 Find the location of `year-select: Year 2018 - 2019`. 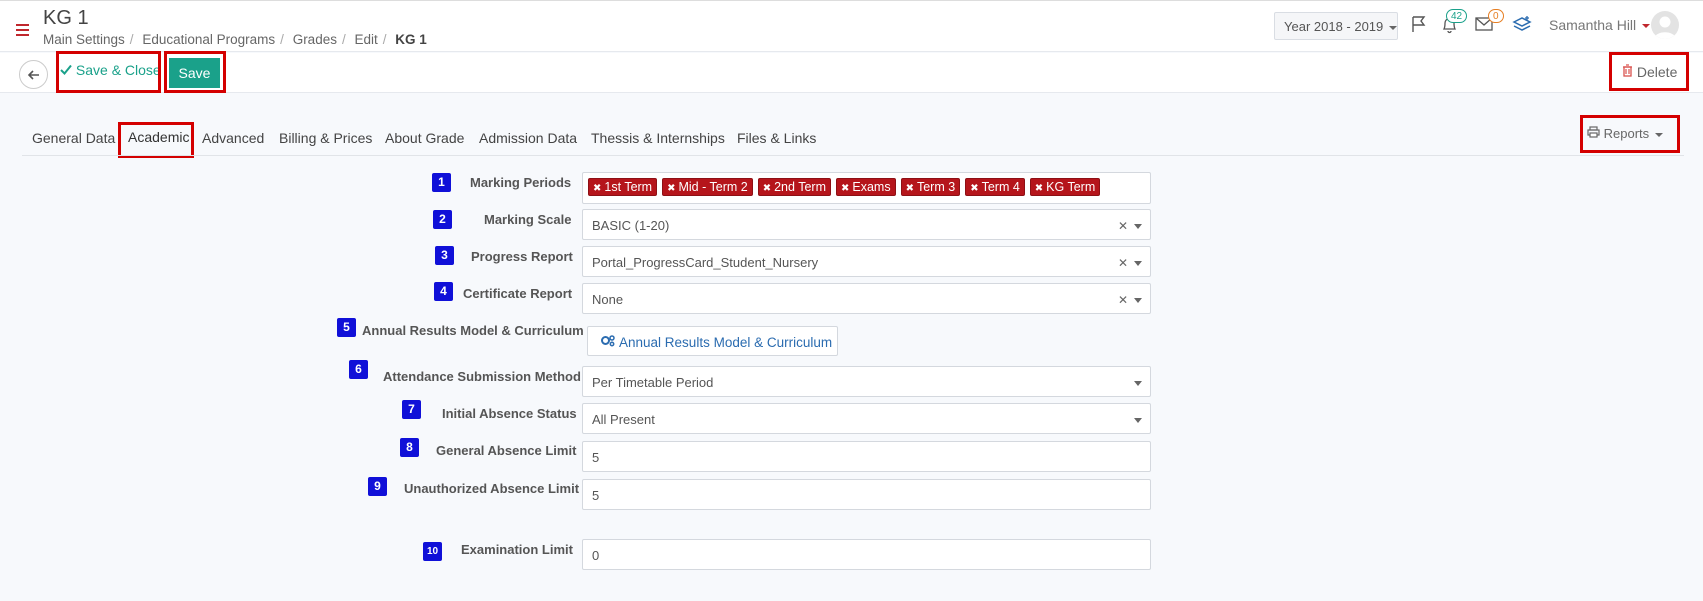

year-select: Year 2018 - 2019 is located at coordinates (1336, 26).